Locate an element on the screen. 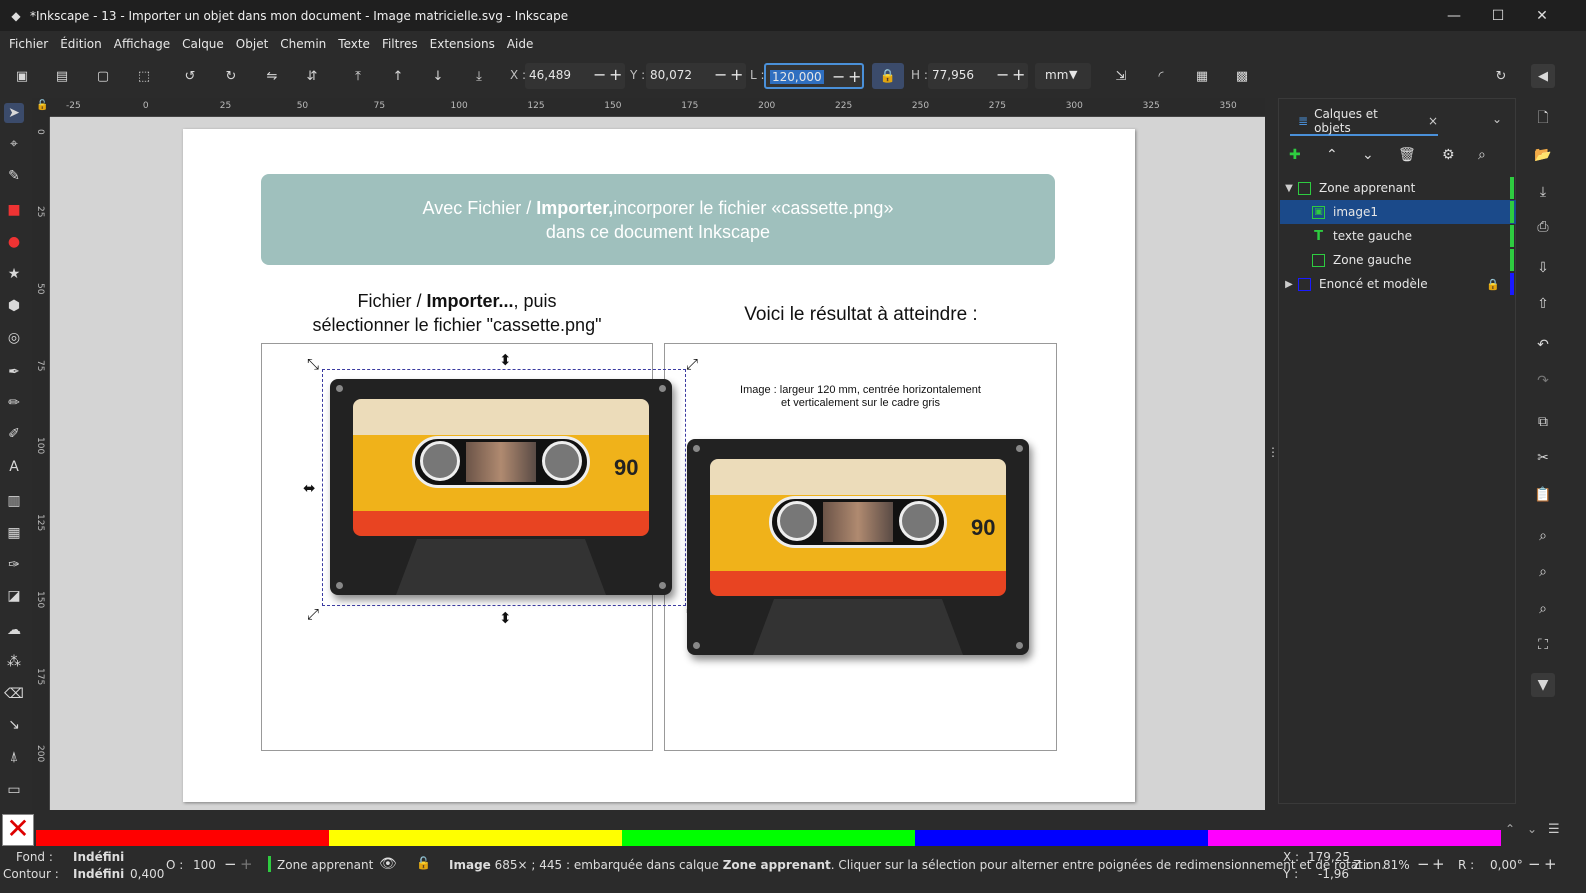  vertical-ruler: 0 25 50 75 100 125 150 175 200 is located at coordinates (41, 463).